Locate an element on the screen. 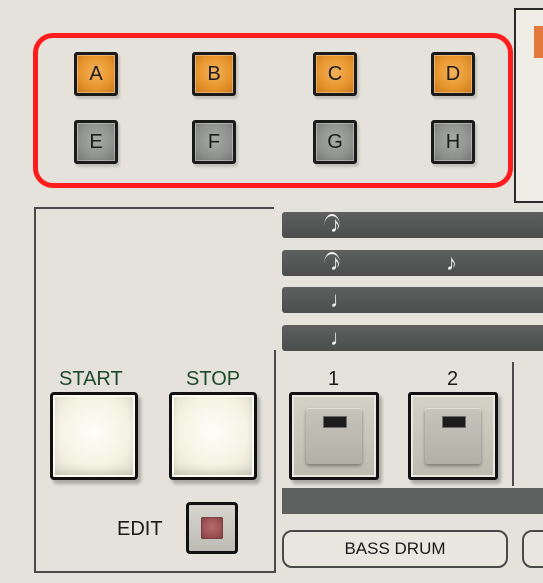 This screenshot has height=583, width=543. pattern-button-f: F is located at coordinates (214, 142).